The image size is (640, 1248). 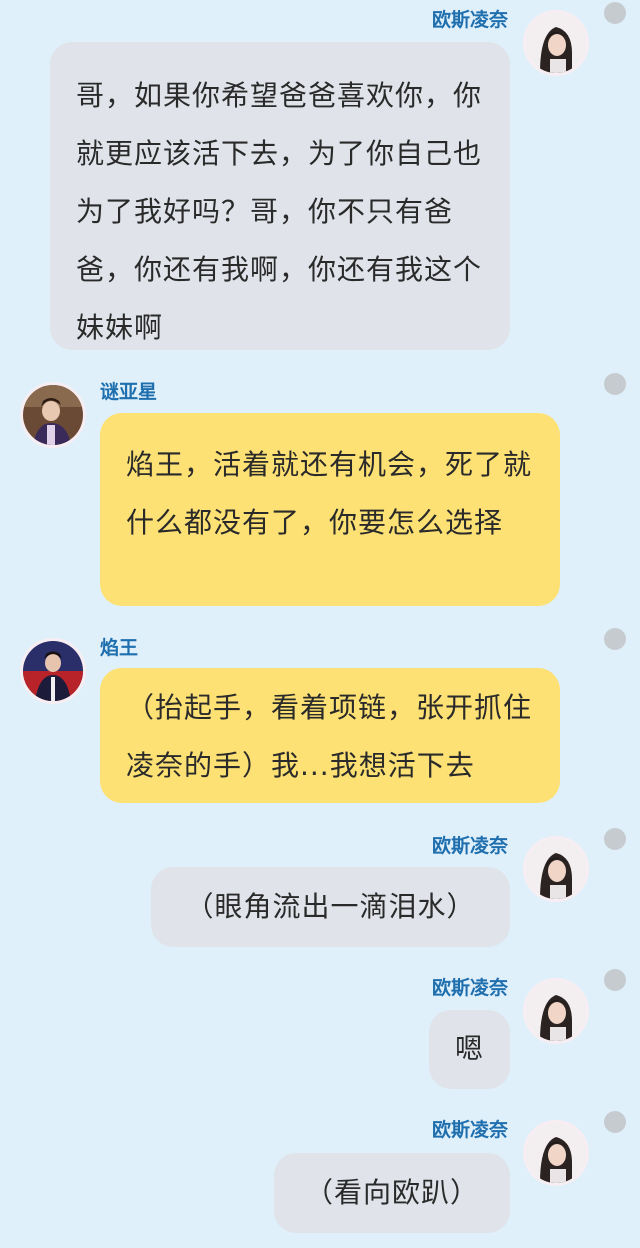 I want to click on boy2-avatar-icon, so click(x=53, y=671).